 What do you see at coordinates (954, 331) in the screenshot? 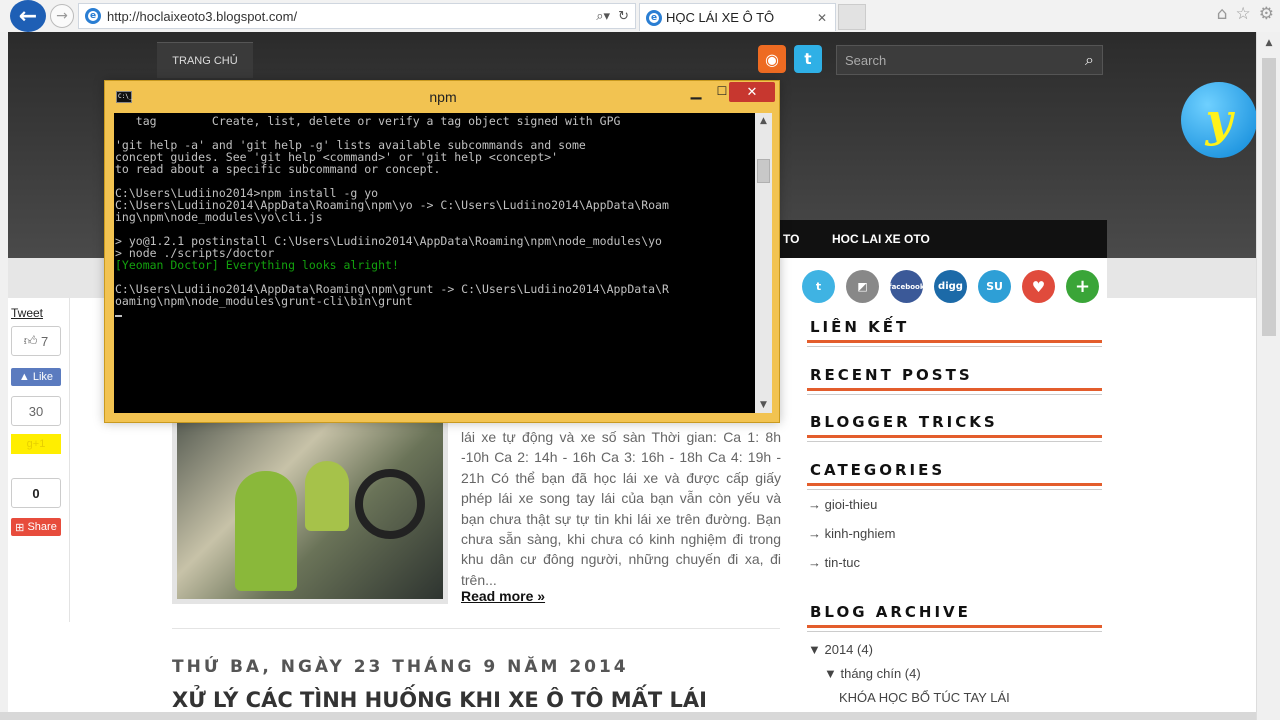
I see `heading-lien-ket: LIÊN KẾT` at bounding box center [954, 331].